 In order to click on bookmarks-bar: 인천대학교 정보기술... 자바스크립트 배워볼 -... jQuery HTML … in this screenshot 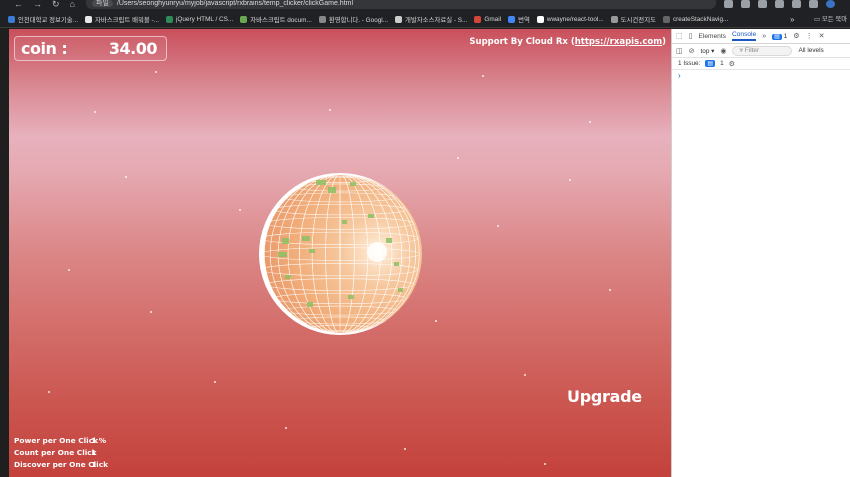, I will do `click(425, 19)`.